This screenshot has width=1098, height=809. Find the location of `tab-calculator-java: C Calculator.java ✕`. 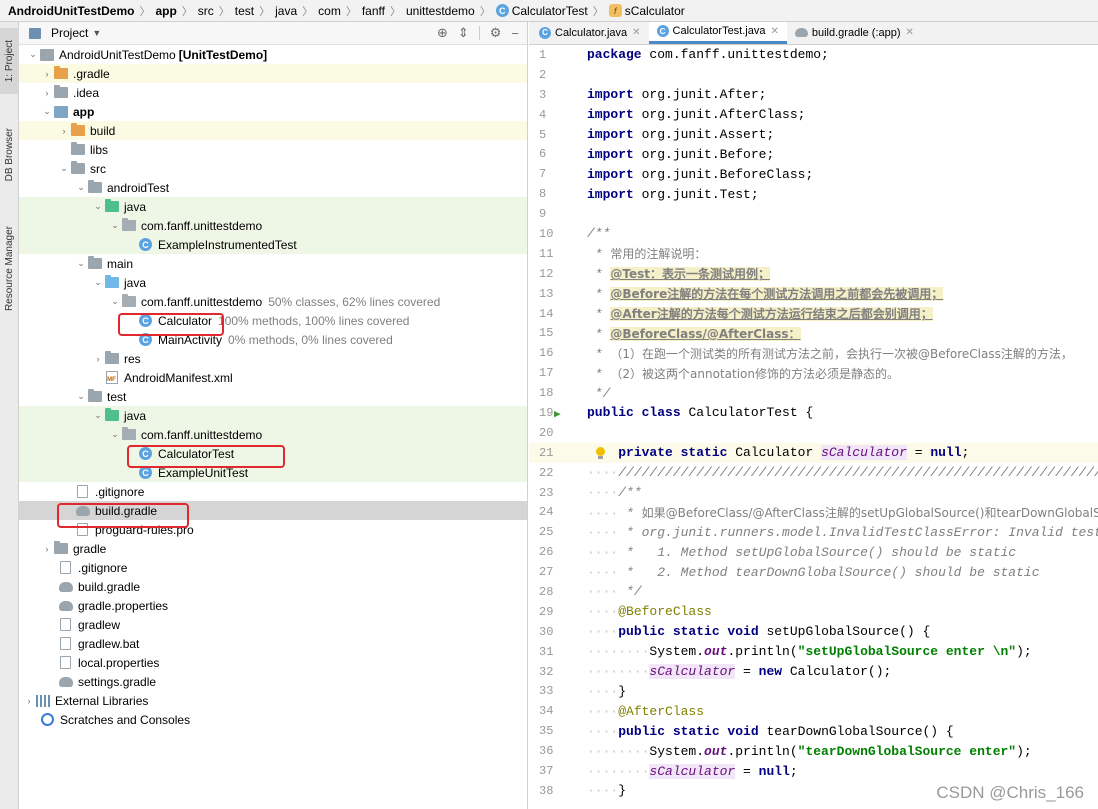

tab-calculator-java: C Calculator.java ✕ is located at coordinates (590, 33).